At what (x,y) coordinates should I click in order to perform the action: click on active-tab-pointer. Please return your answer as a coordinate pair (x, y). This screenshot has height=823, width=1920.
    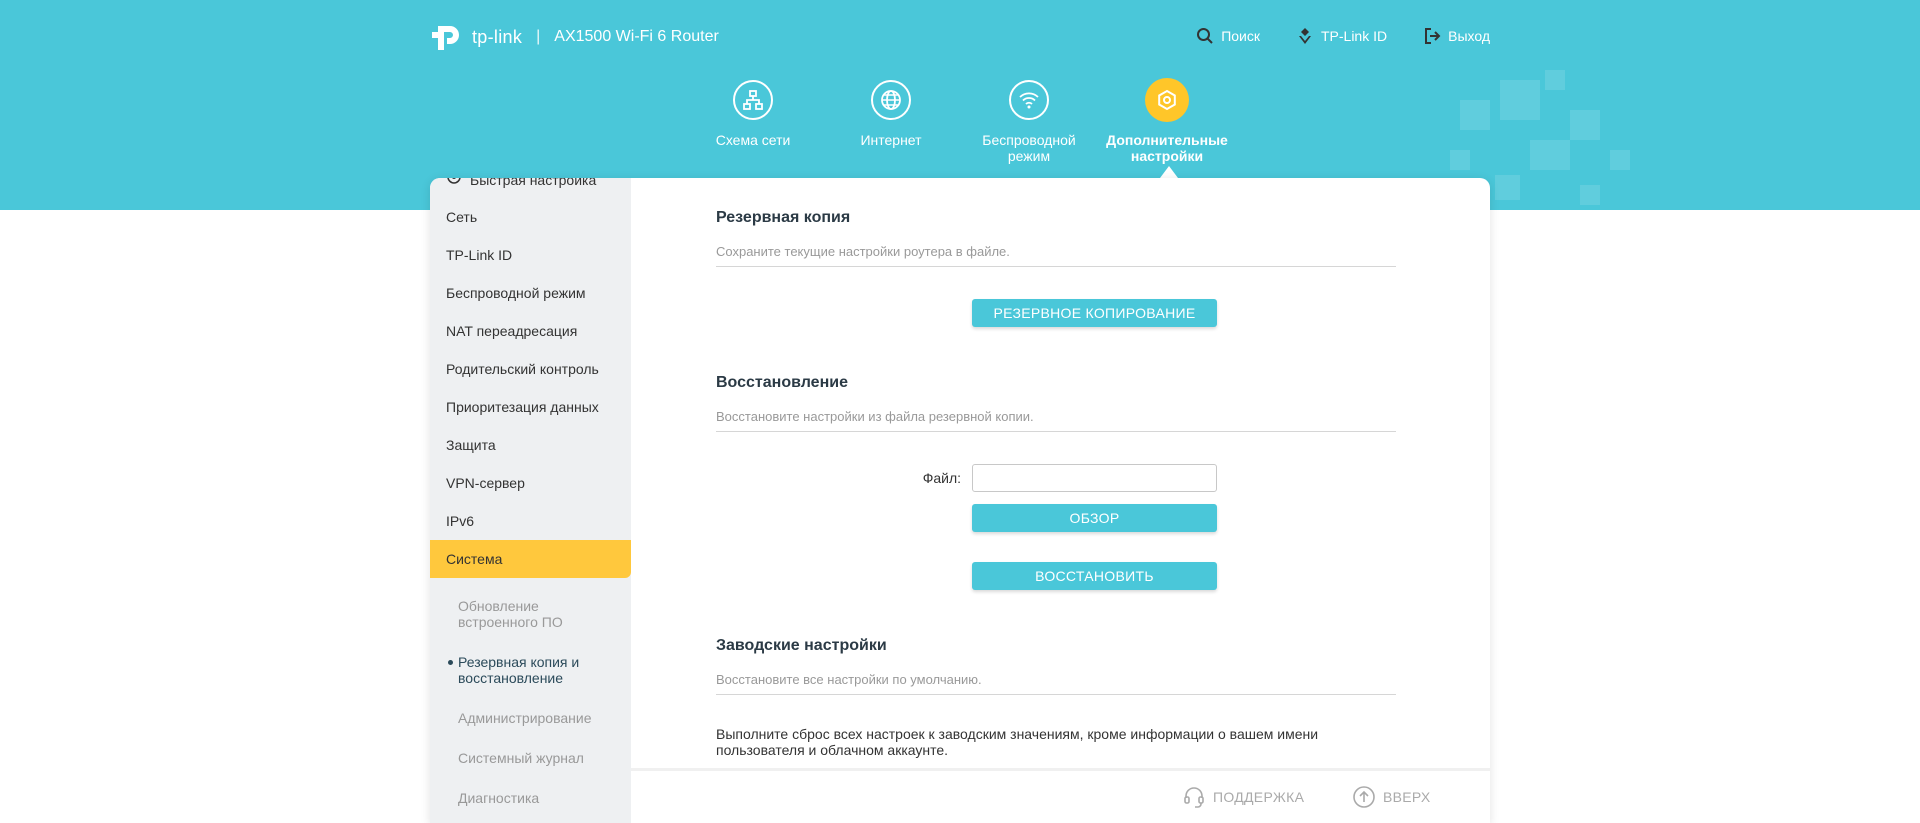
    Looking at the image, I should click on (1169, 172).